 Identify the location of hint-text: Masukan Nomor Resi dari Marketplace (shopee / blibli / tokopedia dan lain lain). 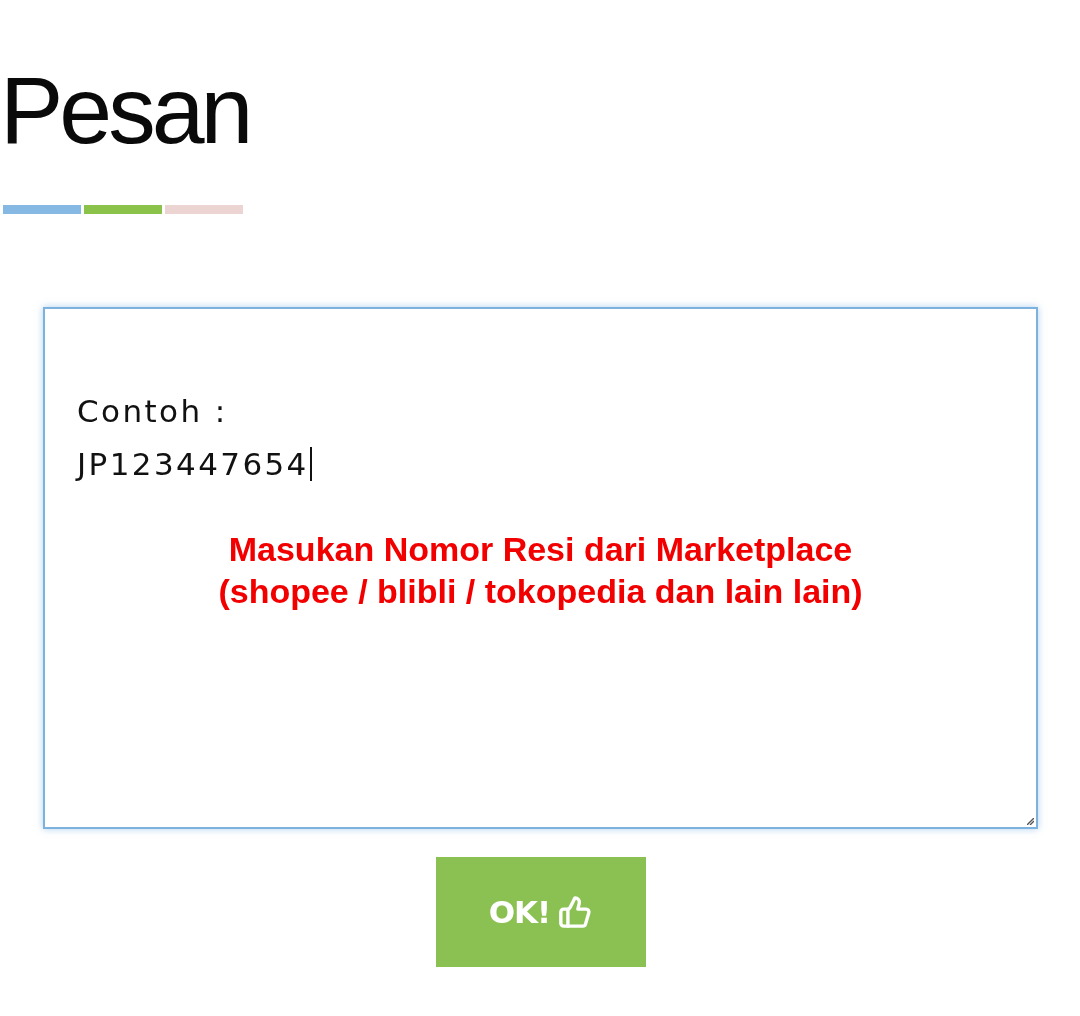
(540, 570).